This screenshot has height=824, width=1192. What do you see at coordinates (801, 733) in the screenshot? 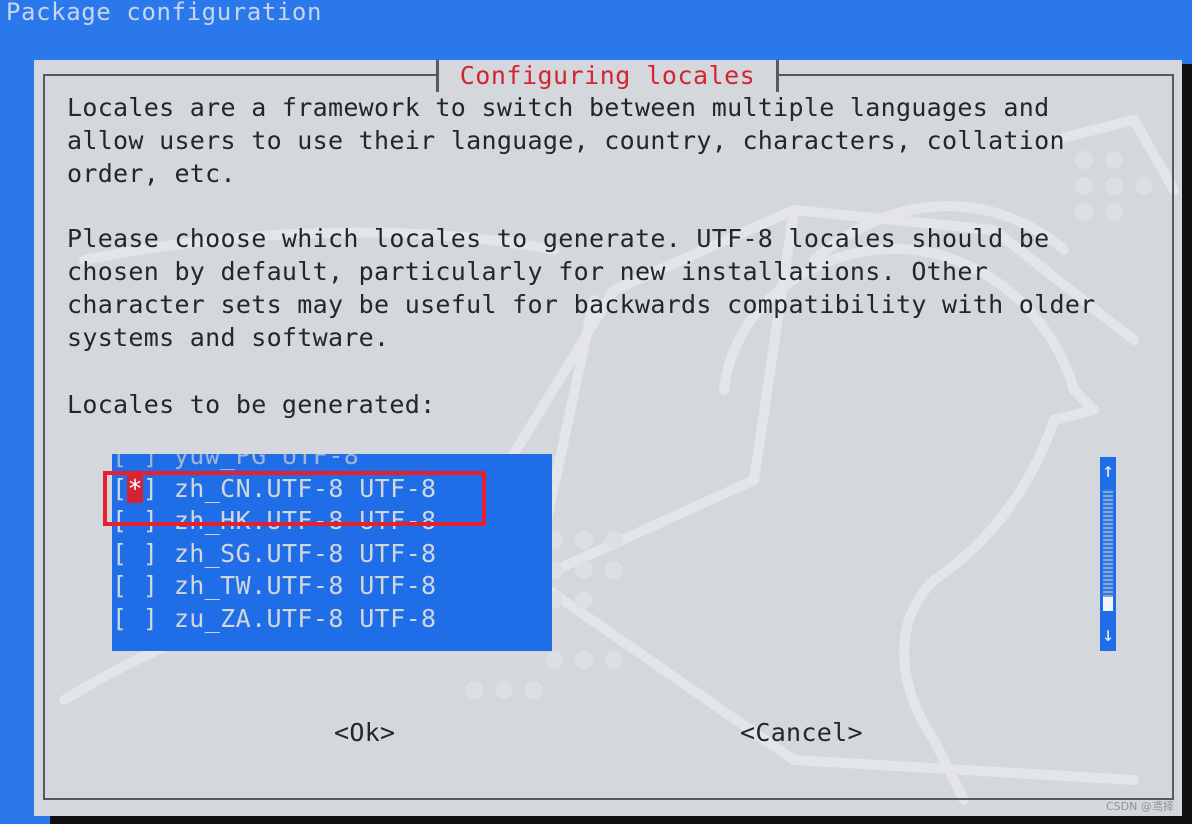
I see `cancel-button: <Cancel>` at bounding box center [801, 733].